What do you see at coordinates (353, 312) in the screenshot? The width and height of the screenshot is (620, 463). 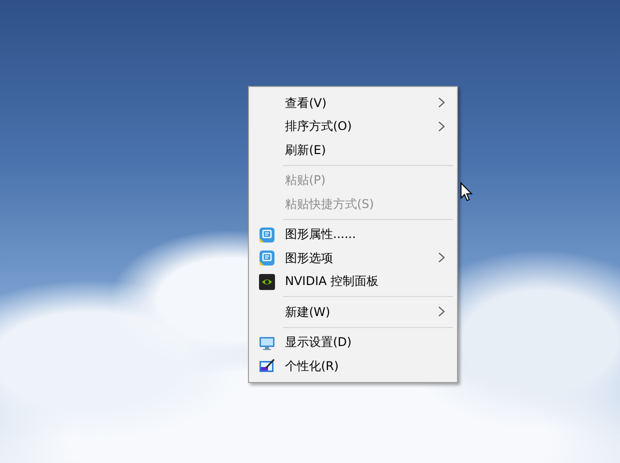 I see `menu-item: 新建(W)` at bounding box center [353, 312].